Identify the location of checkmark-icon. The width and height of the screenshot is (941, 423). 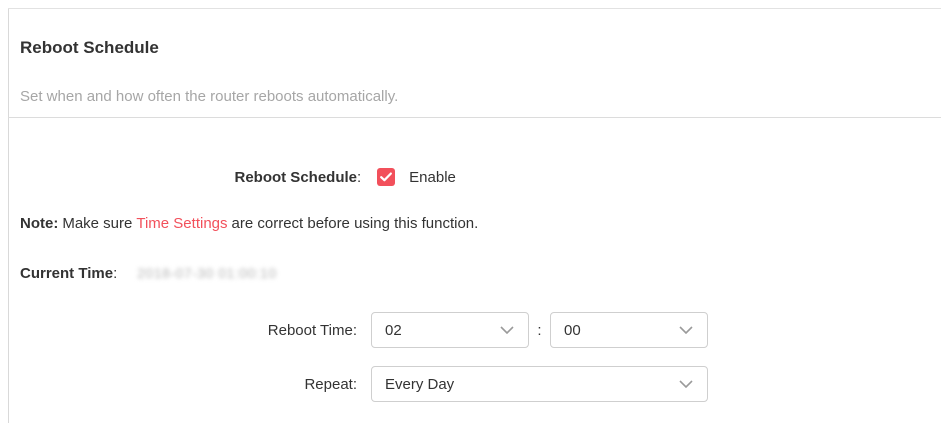
(386, 177).